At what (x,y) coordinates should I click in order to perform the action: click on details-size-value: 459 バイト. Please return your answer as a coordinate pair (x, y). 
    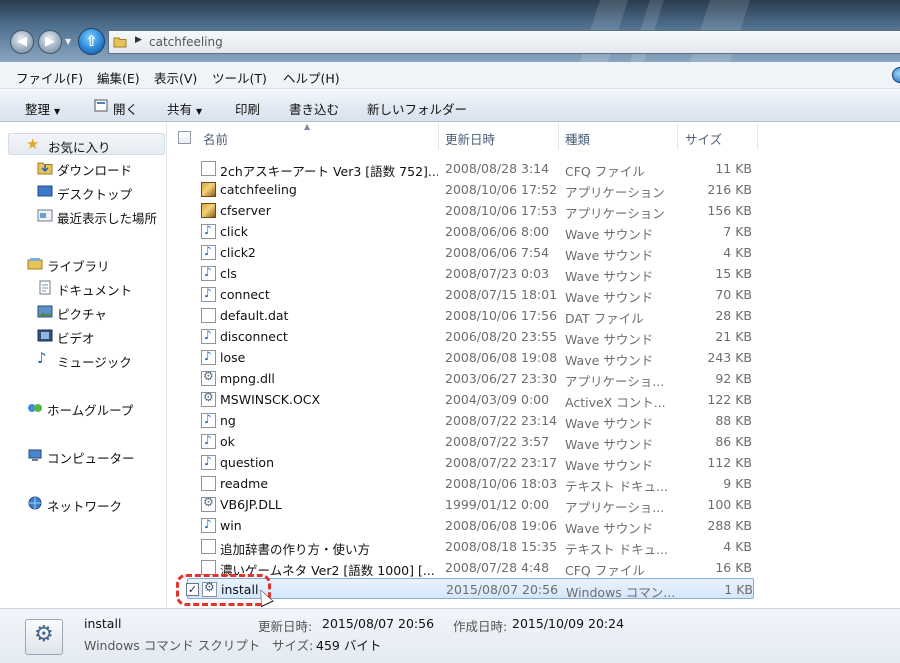
    Looking at the image, I should click on (349, 645).